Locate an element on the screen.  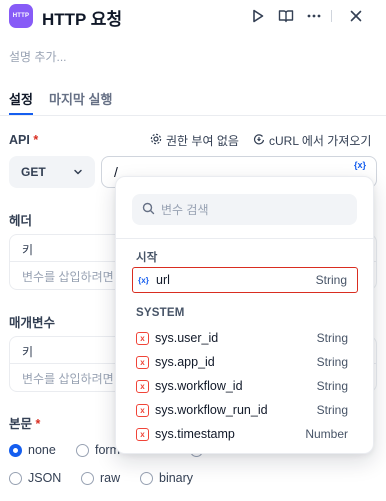
variable-icon: {x} is located at coordinates (143, 280).